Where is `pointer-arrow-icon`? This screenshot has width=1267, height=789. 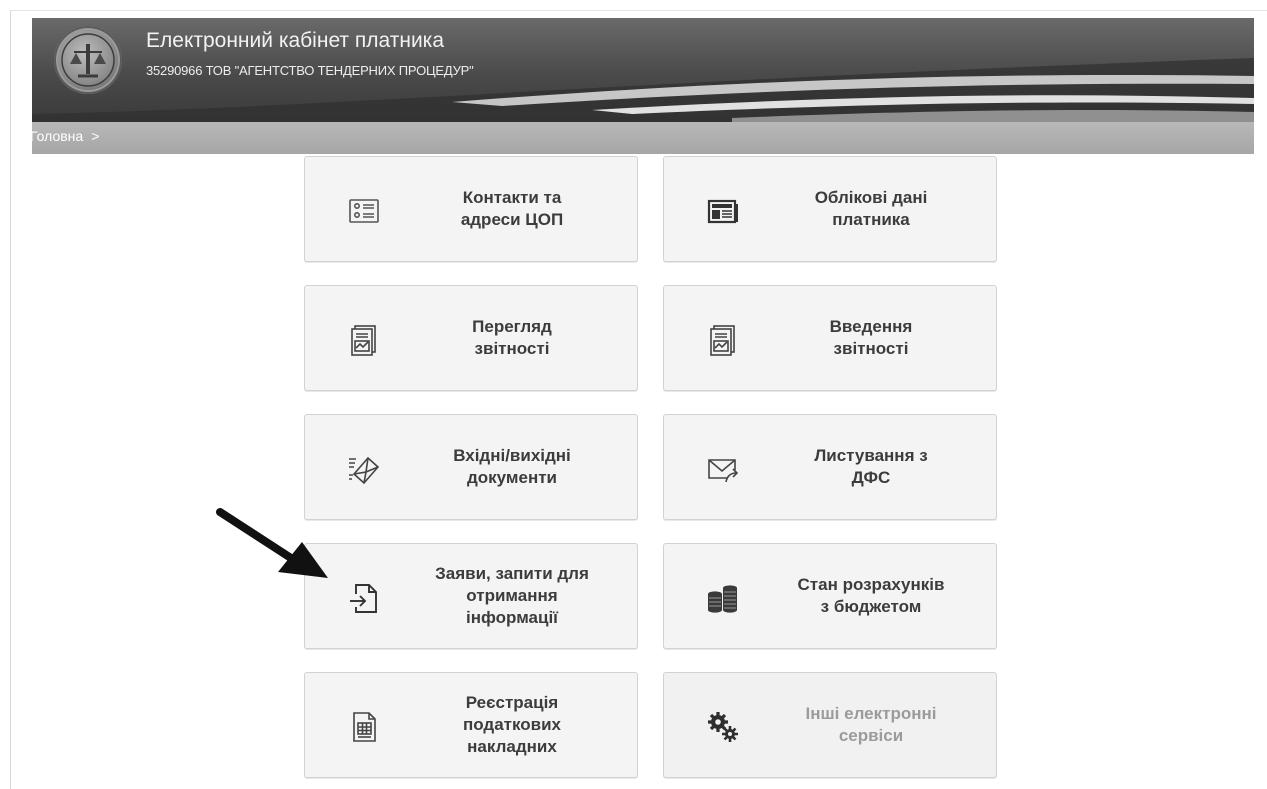 pointer-arrow-icon is located at coordinates (272, 543).